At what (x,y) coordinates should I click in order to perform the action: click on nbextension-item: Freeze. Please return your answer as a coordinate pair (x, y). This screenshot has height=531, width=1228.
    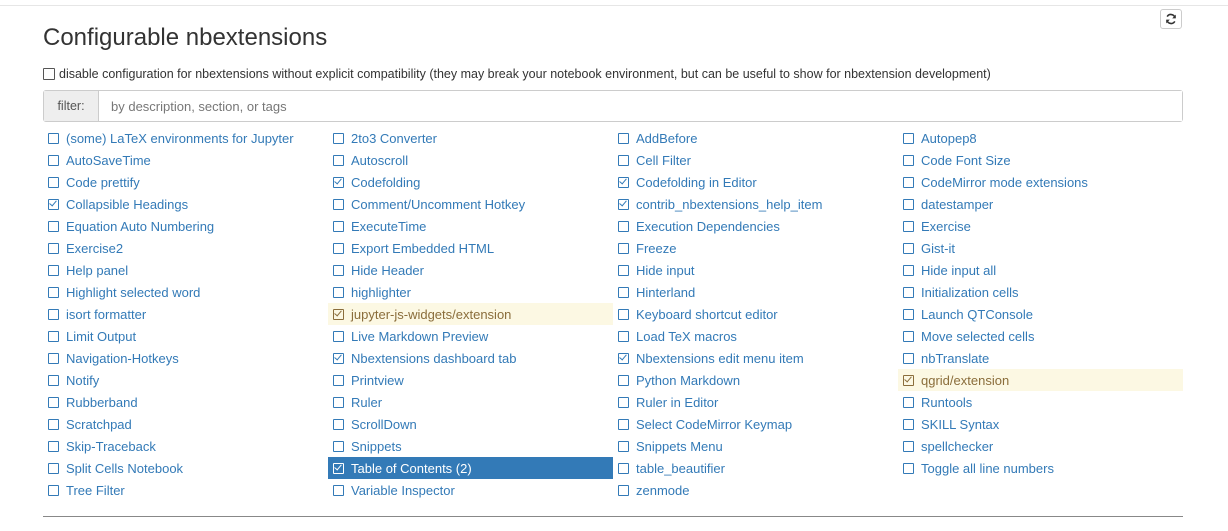
    Looking at the image, I should click on (755, 248).